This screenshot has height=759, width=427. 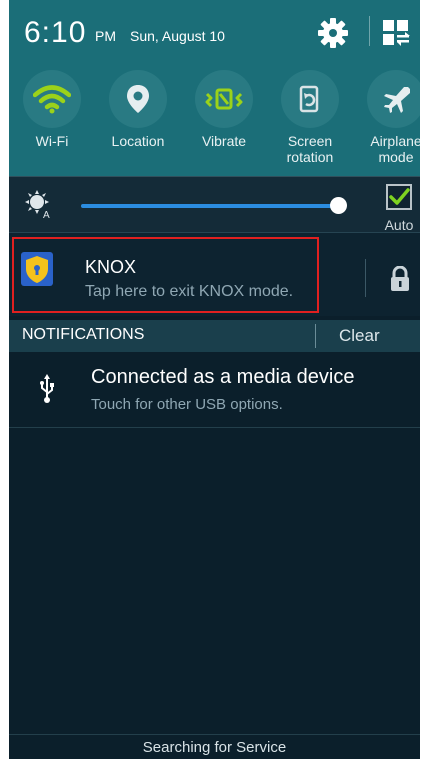 I want to click on toggle-wifi: Wi-Fi, so click(x=52, y=121).